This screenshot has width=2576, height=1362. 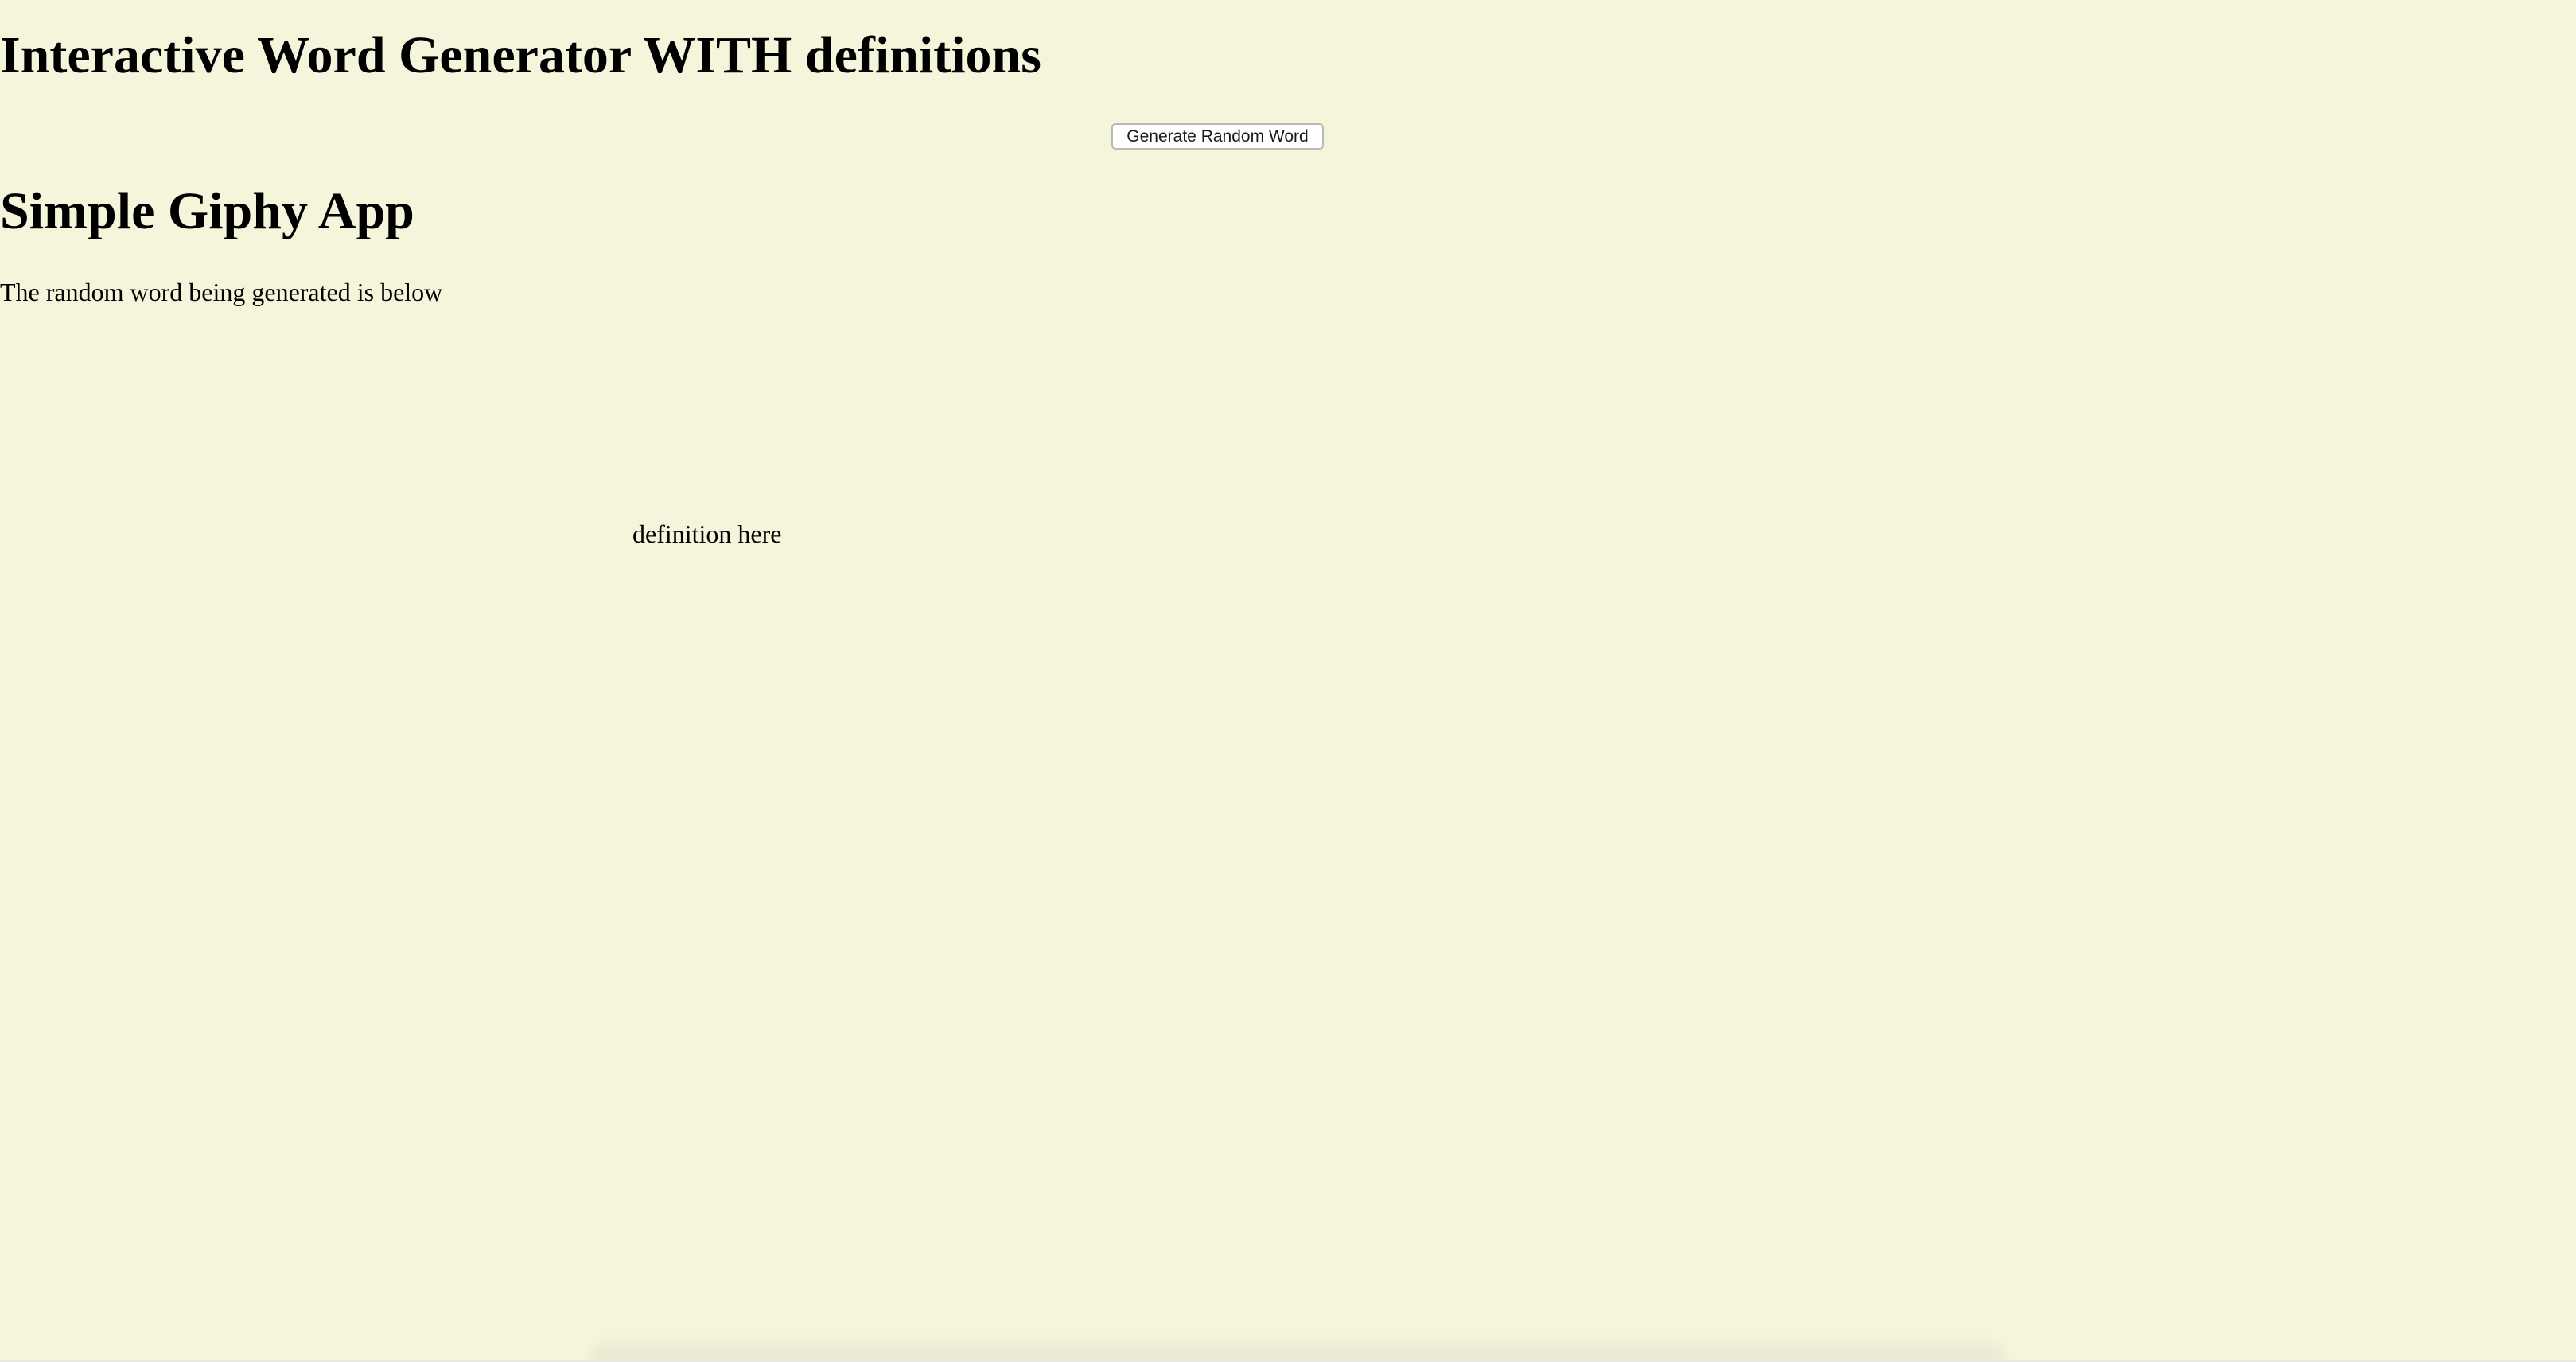 I want to click on app-title: Simple Giphy App, so click(x=207, y=211).